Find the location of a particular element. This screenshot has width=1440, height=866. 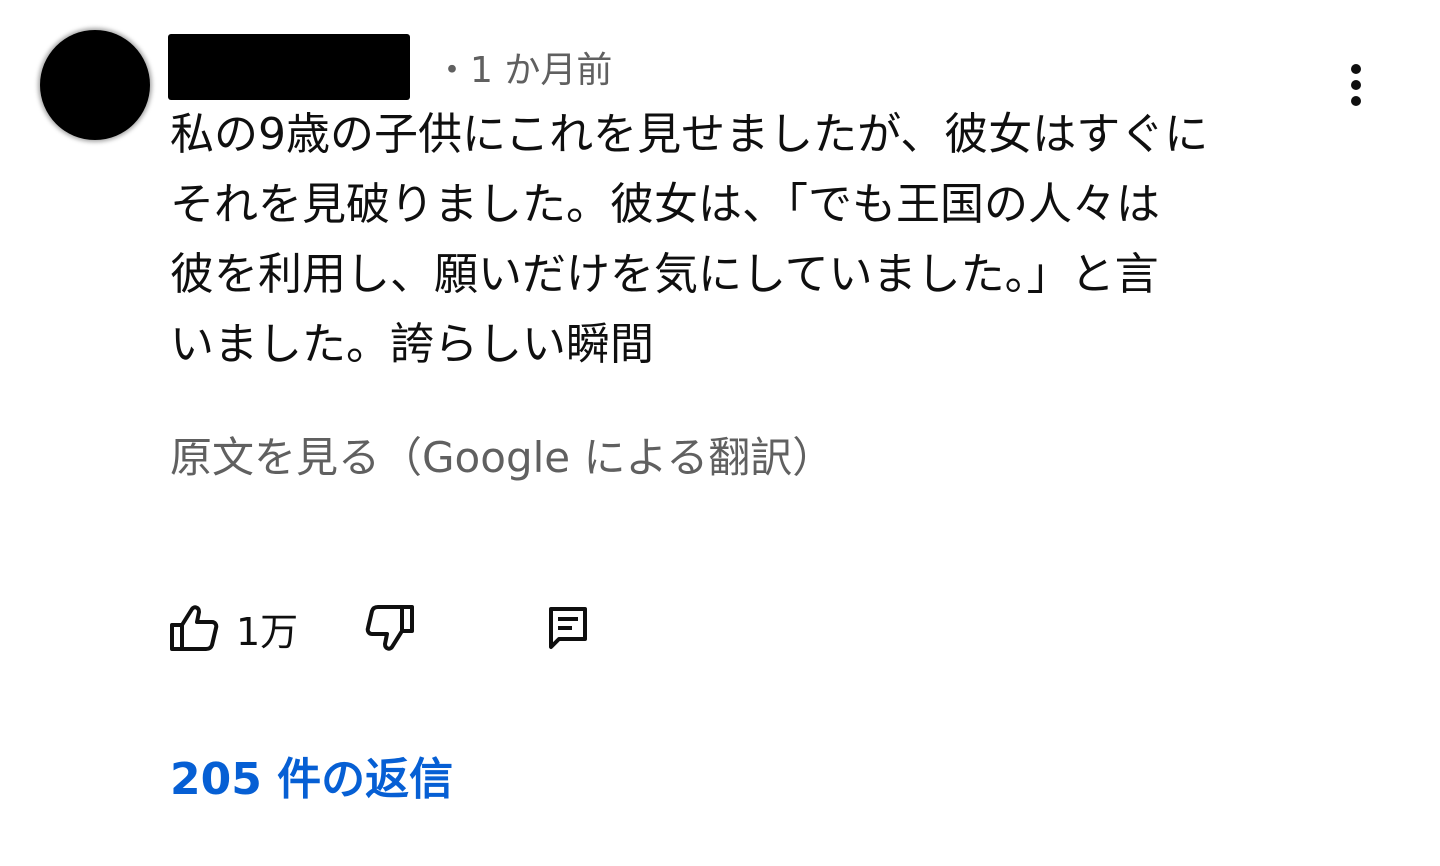

comment-text-line: いました。誇らしい瞬間 is located at coordinates (412, 344).